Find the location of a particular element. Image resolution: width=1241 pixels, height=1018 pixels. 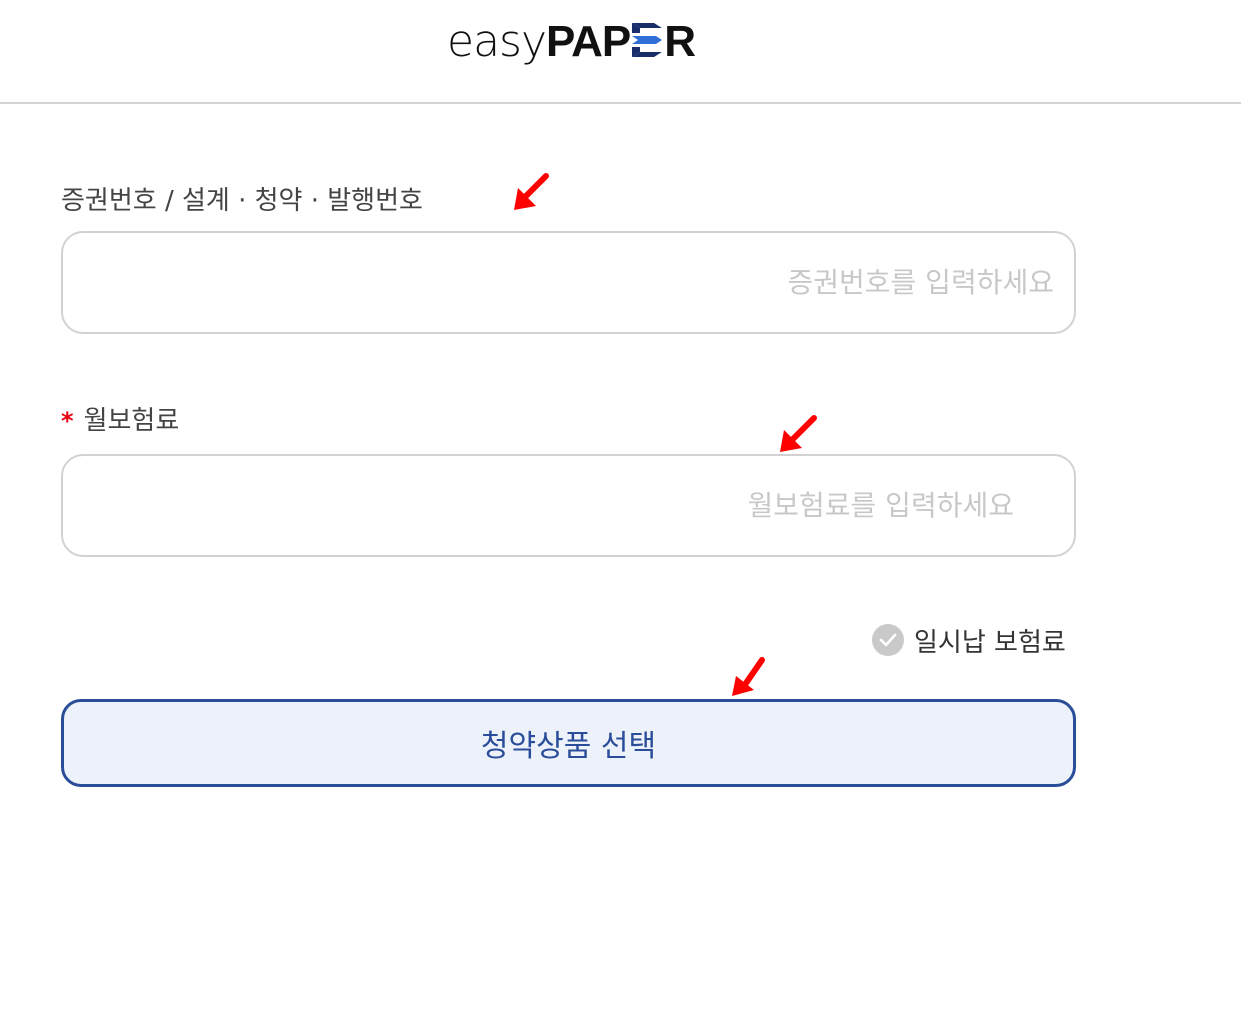

lump-sum-label: 일시납 보험료 is located at coordinates (990, 642).